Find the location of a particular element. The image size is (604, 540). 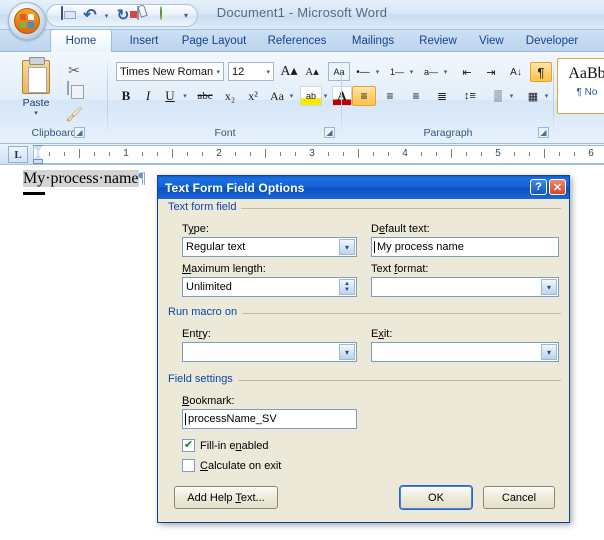

multilevel-list-arrow-icon: ▾ is located at coordinates (445, 72).